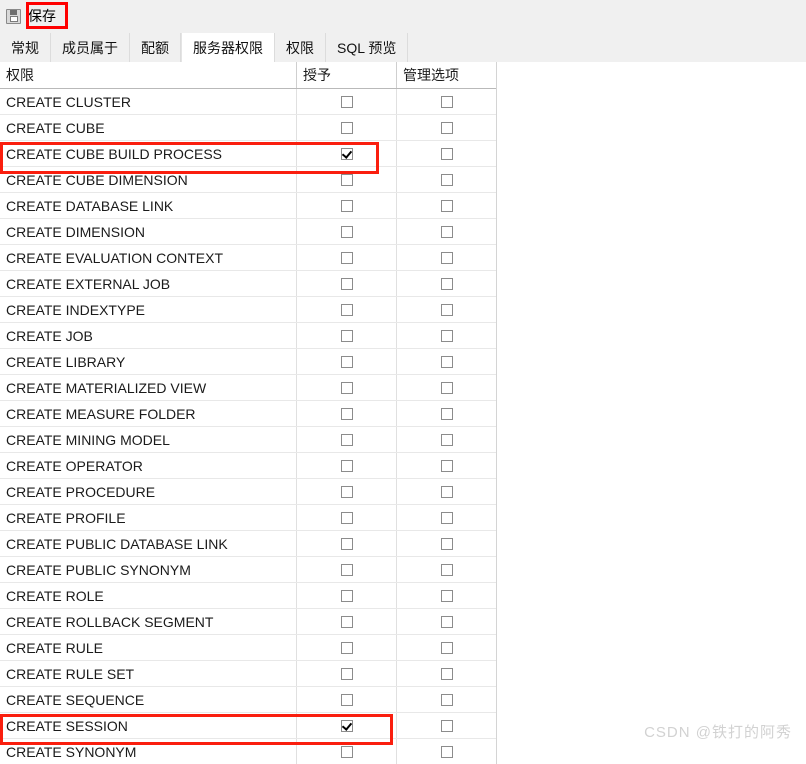  Describe the element at coordinates (228, 47) in the screenshot. I see `tab-3: 服务器权限` at that location.